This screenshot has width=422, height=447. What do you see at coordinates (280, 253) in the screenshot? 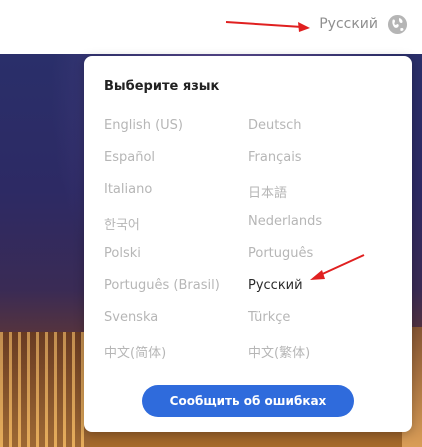
I see `language-option: Português` at bounding box center [280, 253].